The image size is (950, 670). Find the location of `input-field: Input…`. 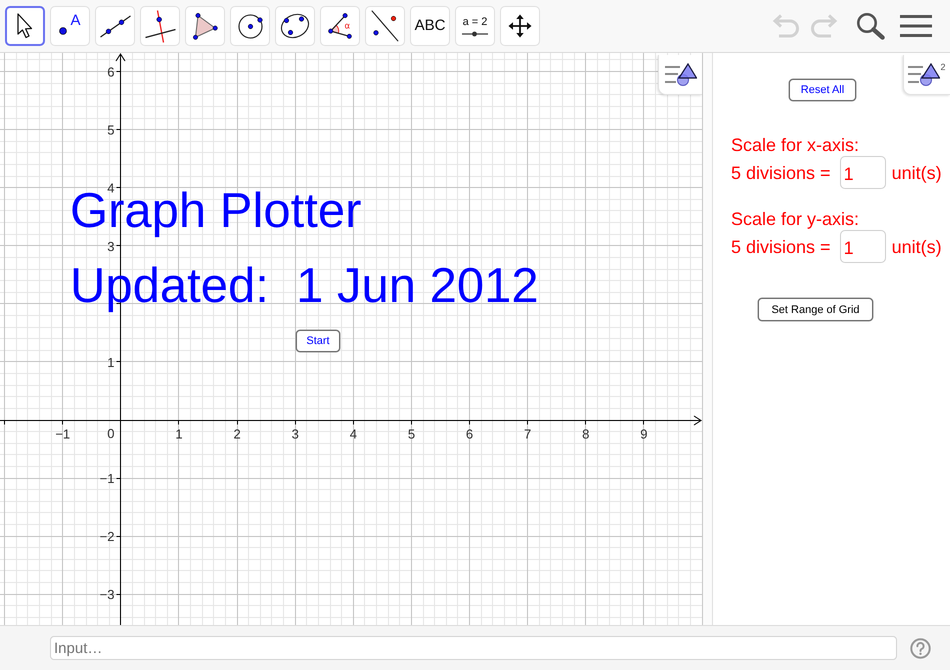

input-field: Input… is located at coordinates (473, 648).